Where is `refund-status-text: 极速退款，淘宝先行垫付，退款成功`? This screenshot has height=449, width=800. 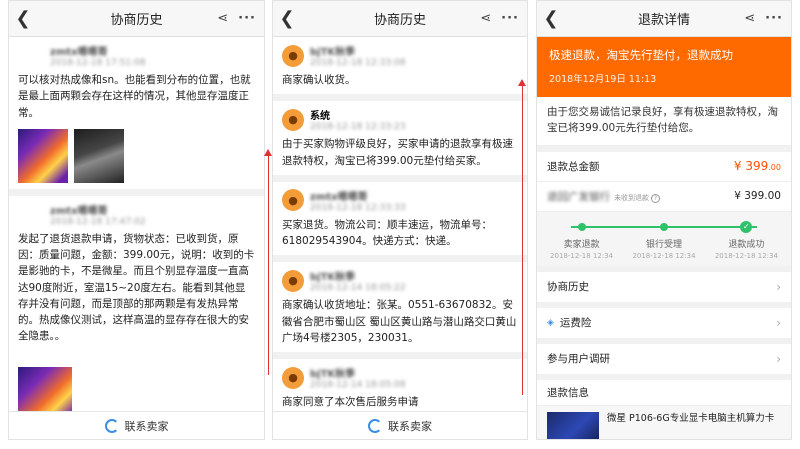
refund-status-text: 极速退款，淘宝先行垫付，退款成功 is located at coordinates (641, 55).